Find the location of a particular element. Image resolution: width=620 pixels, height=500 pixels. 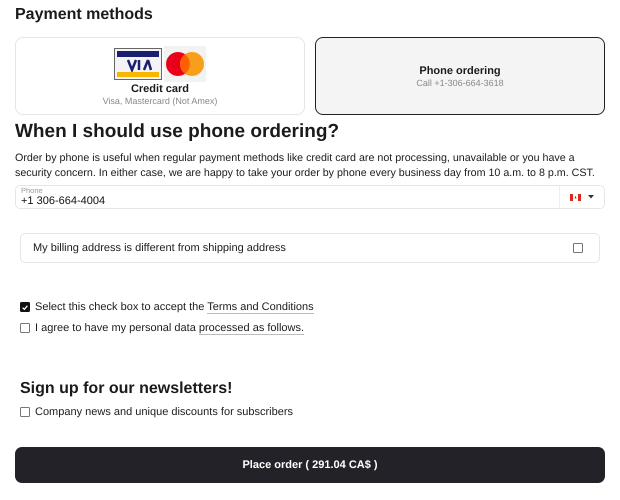

flag-icon is located at coordinates (575, 197).